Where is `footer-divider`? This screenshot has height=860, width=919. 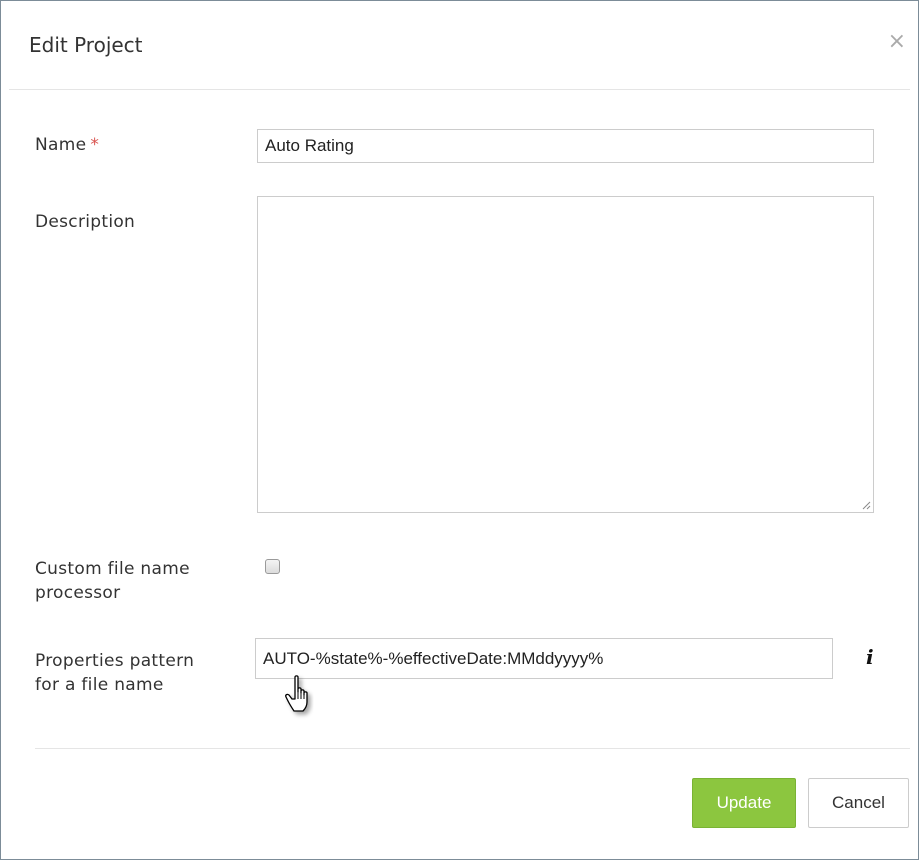
footer-divider is located at coordinates (472, 748).